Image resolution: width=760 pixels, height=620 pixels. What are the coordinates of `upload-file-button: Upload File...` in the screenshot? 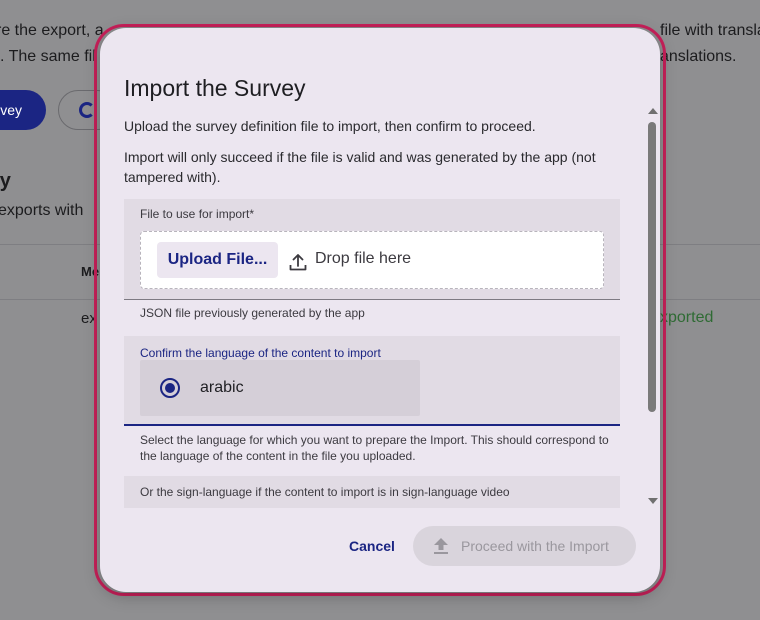 It's located at (217, 260).